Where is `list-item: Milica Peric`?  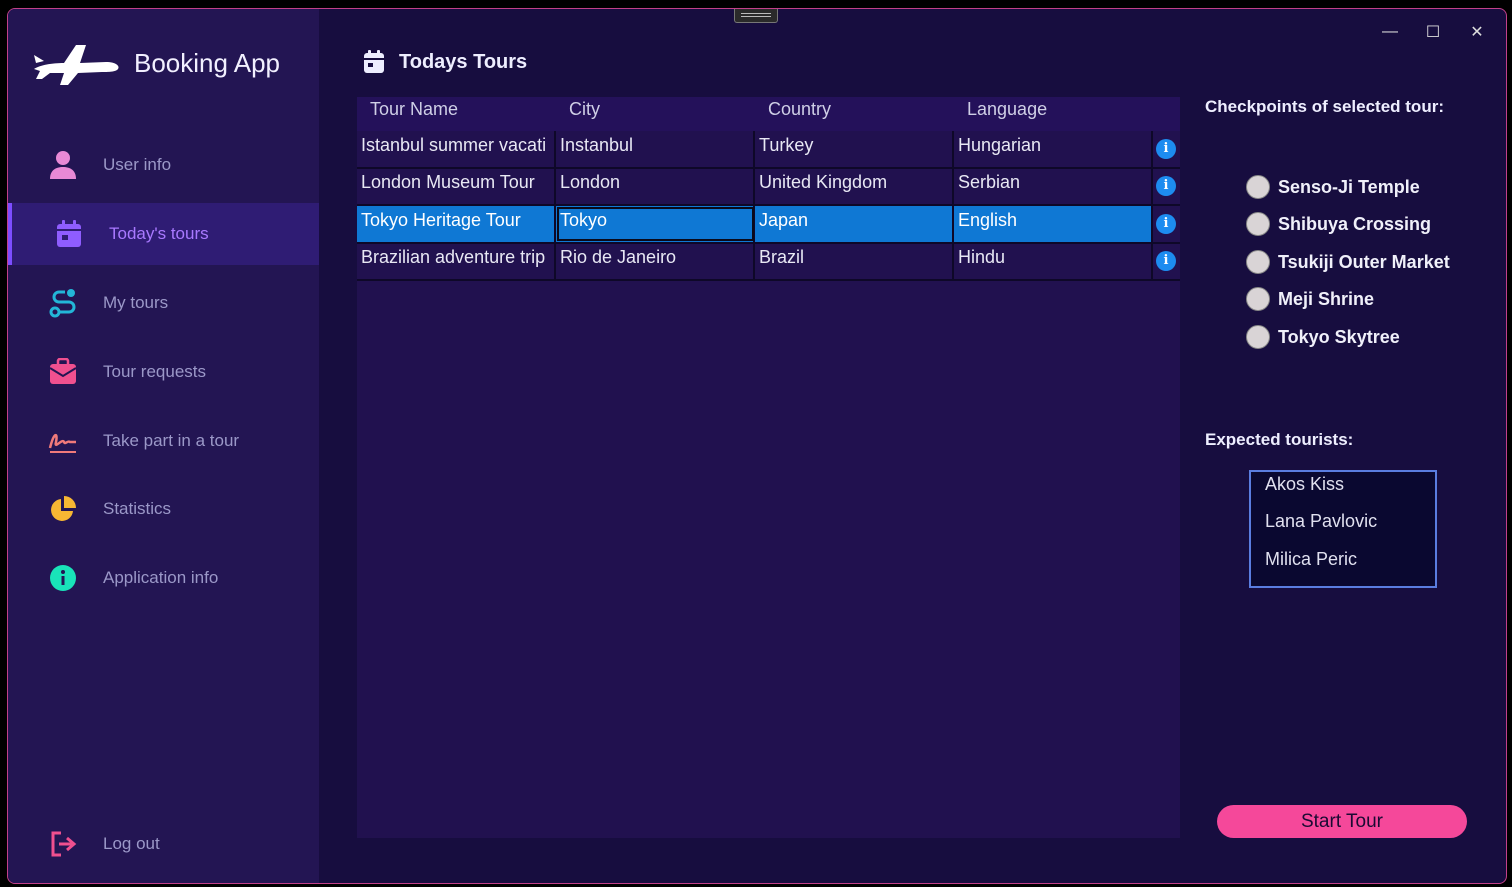 list-item: Milica Peric is located at coordinates (1311, 559).